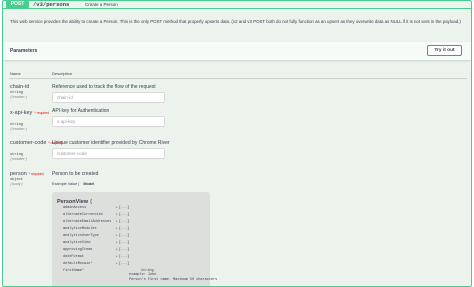  Describe the element at coordinates (101, 4) in the screenshot. I see `operation-summary: Create a Person` at that location.